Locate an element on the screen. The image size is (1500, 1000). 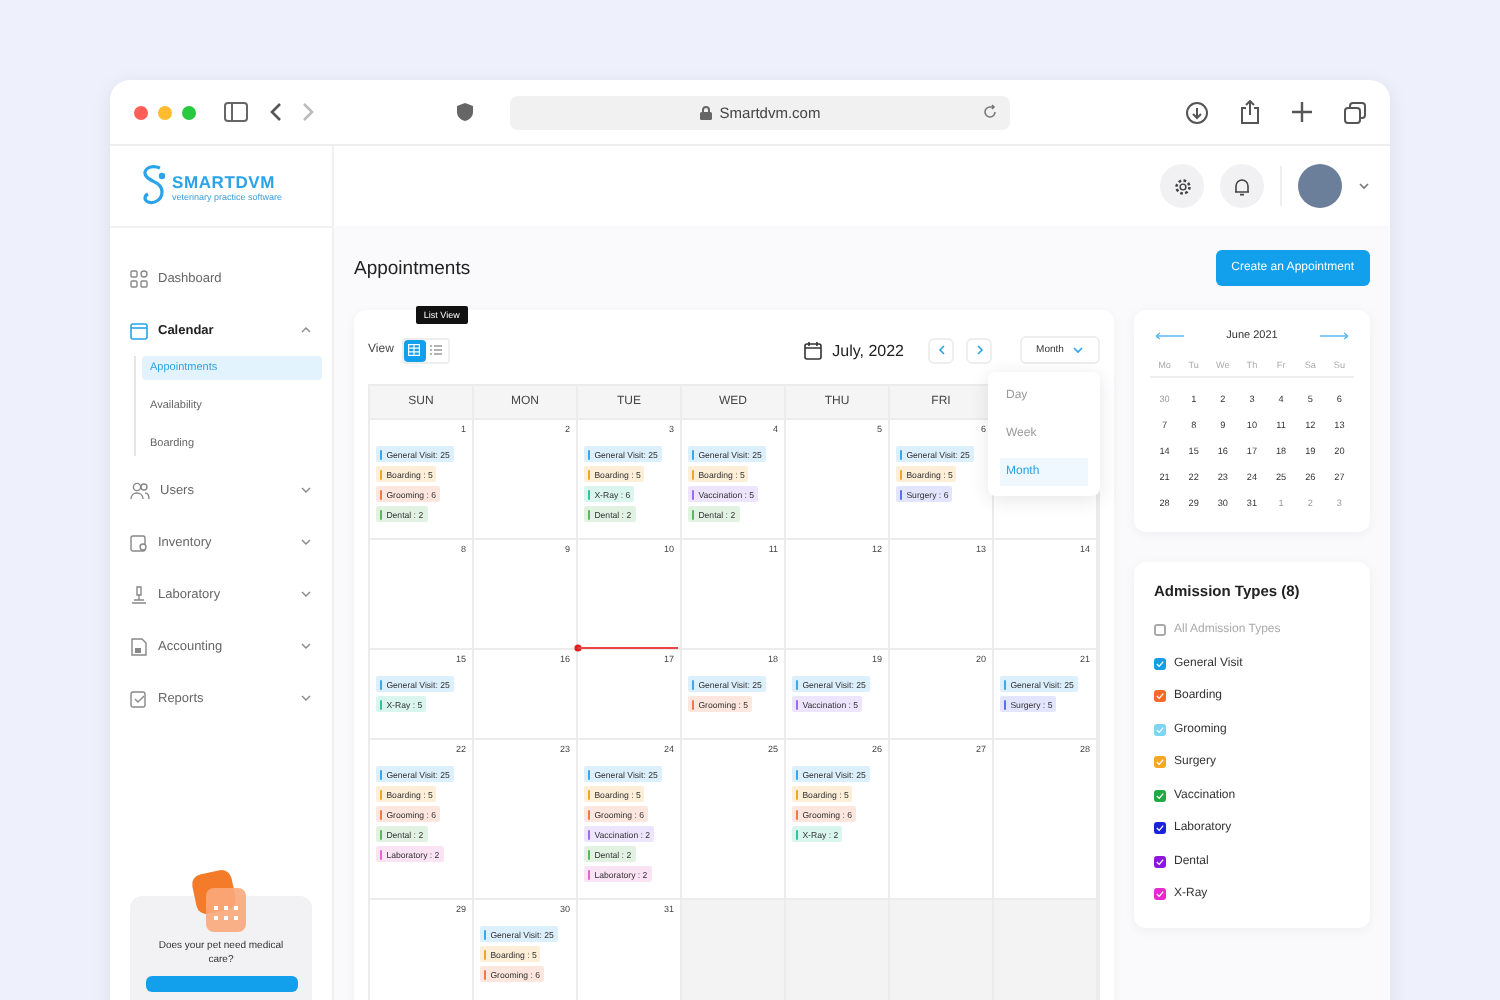
period-label: July, 2022 is located at coordinates (868, 350).